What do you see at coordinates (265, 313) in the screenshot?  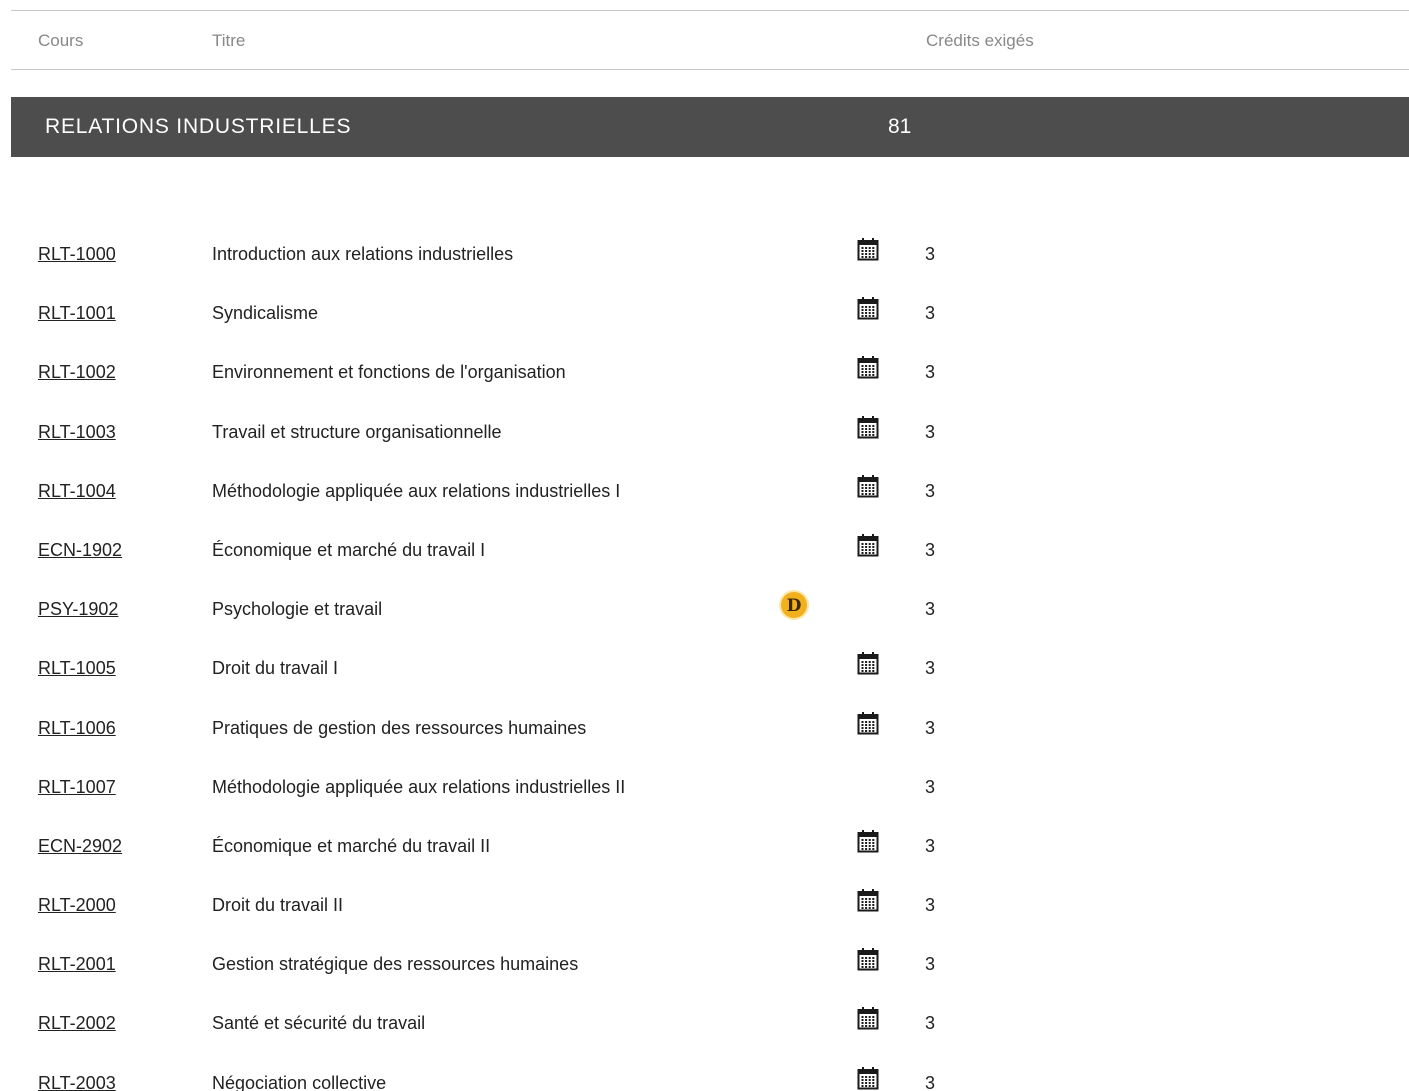 I see `course-title: Syndicalisme` at bounding box center [265, 313].